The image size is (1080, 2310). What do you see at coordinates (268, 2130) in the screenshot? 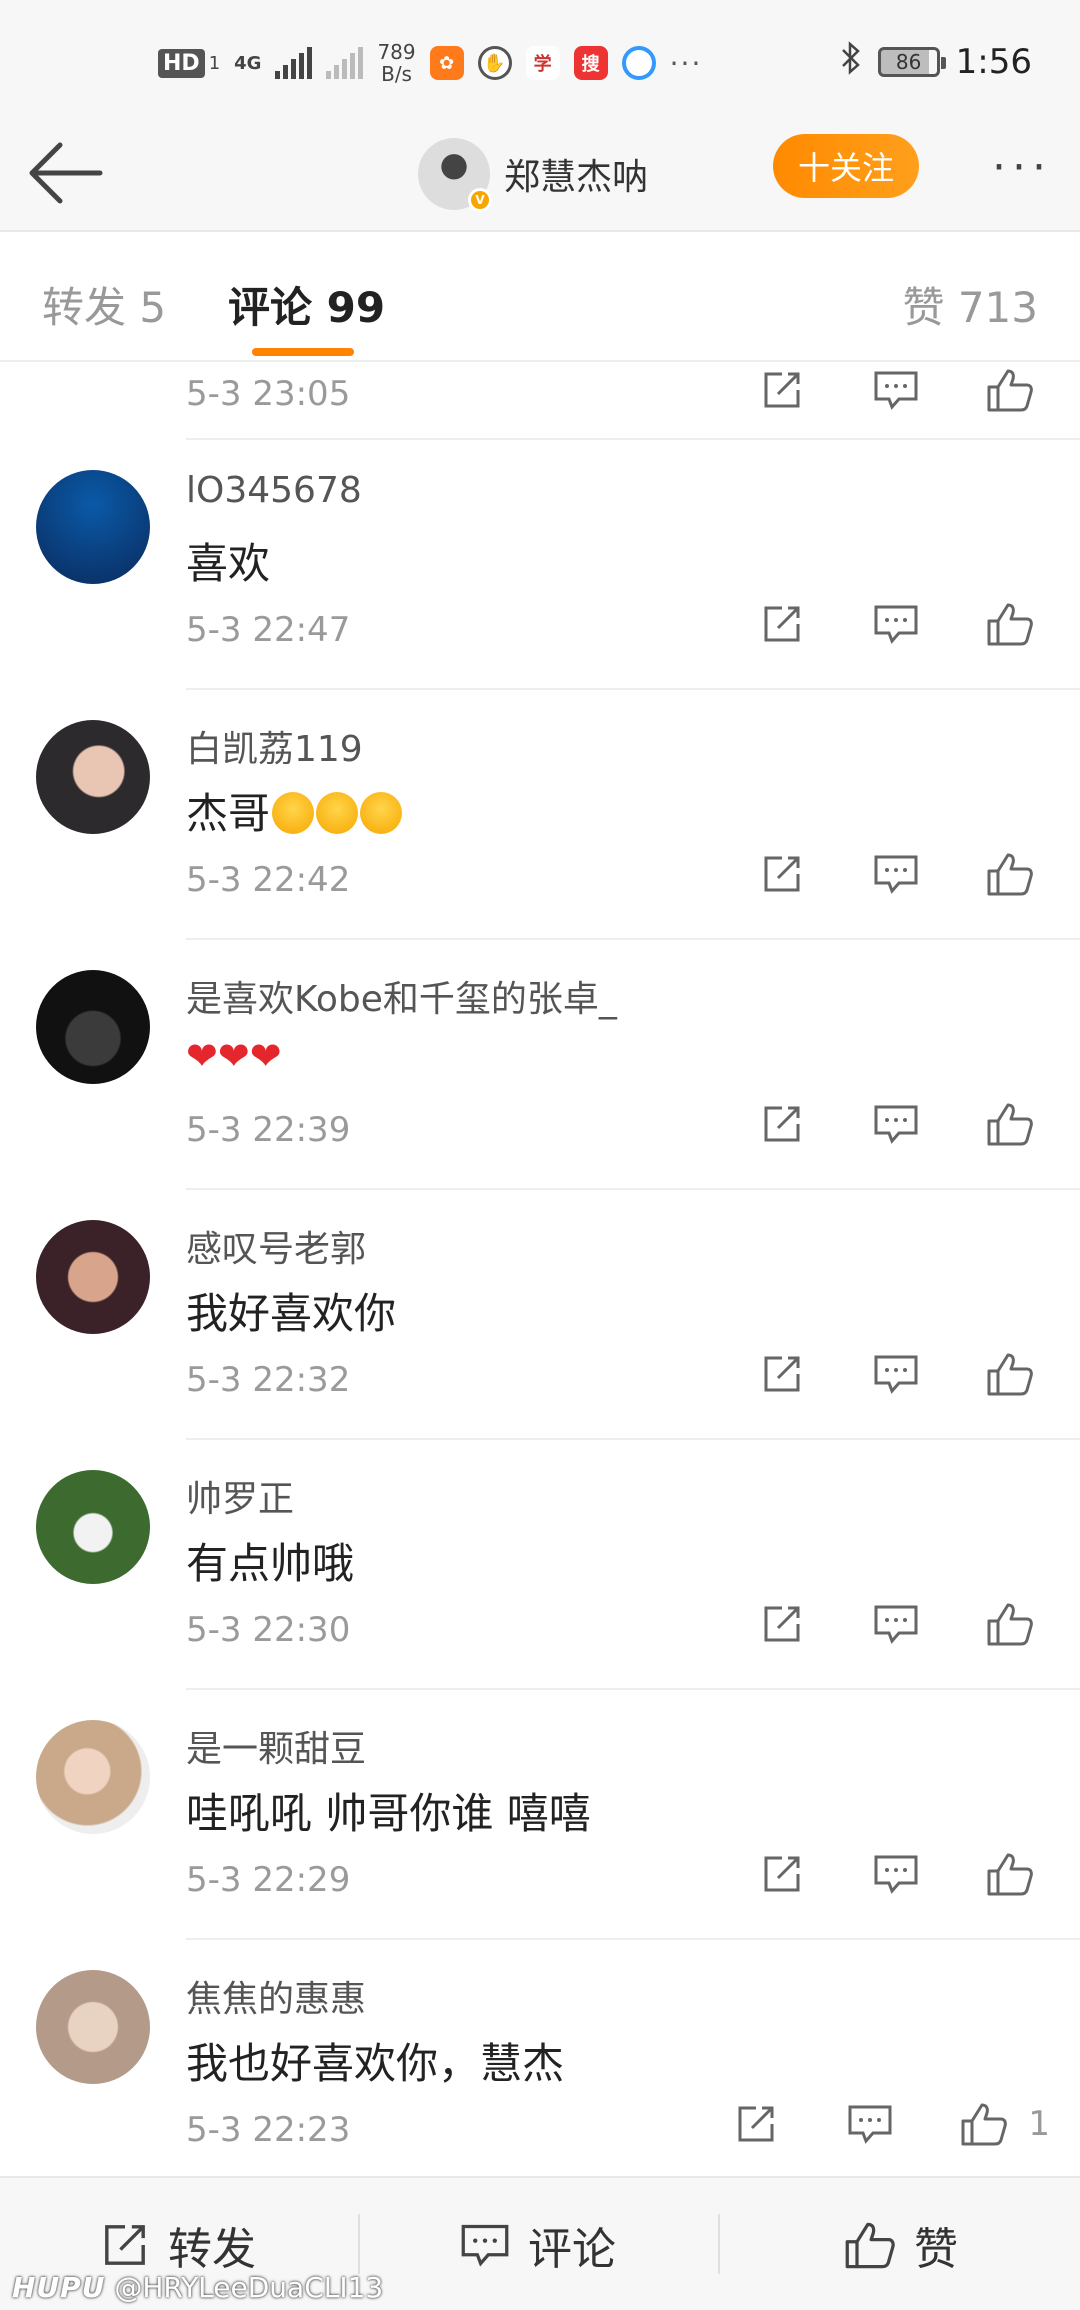
I see `comment-time: 5-3 22:23` at bounding box center [268, 2130].